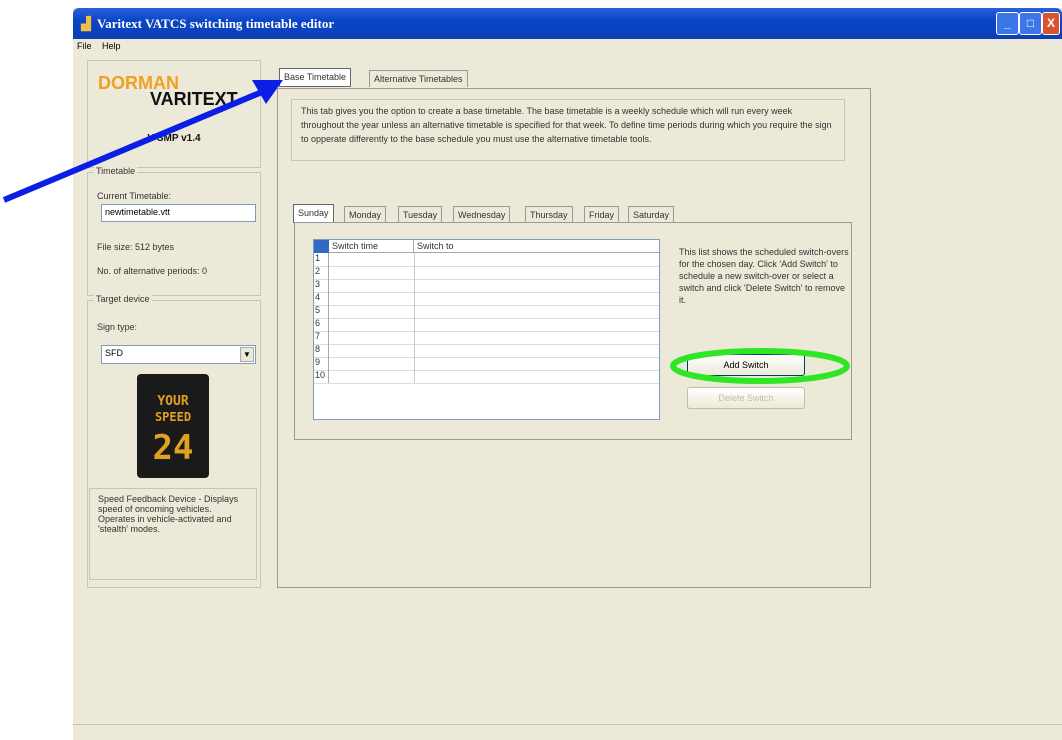  What do you see at coordinates (1030, 23) in the screenshot?
I see `maximize-button: □` at bounding box center [1030, 23].